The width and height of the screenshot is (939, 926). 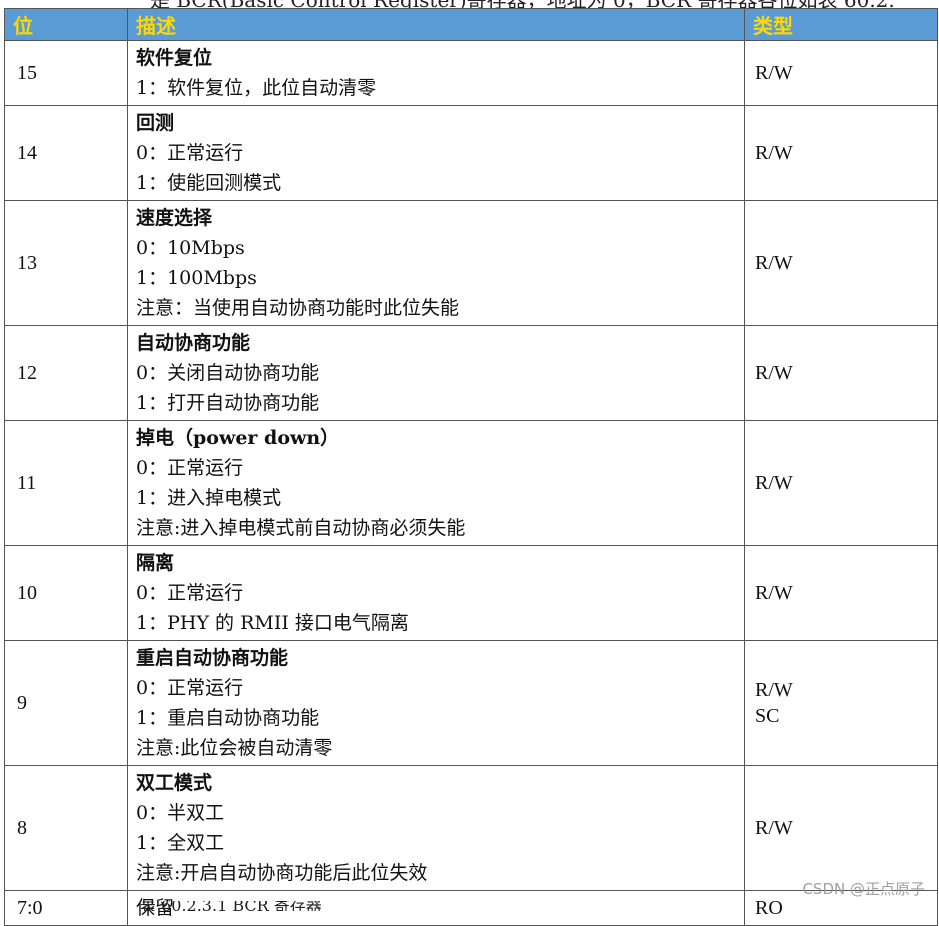 What do you see at coordinates (863, 889) in the screenshot?
I see `watermark: CSDN @正点原子` at bounding box center [863, 889].